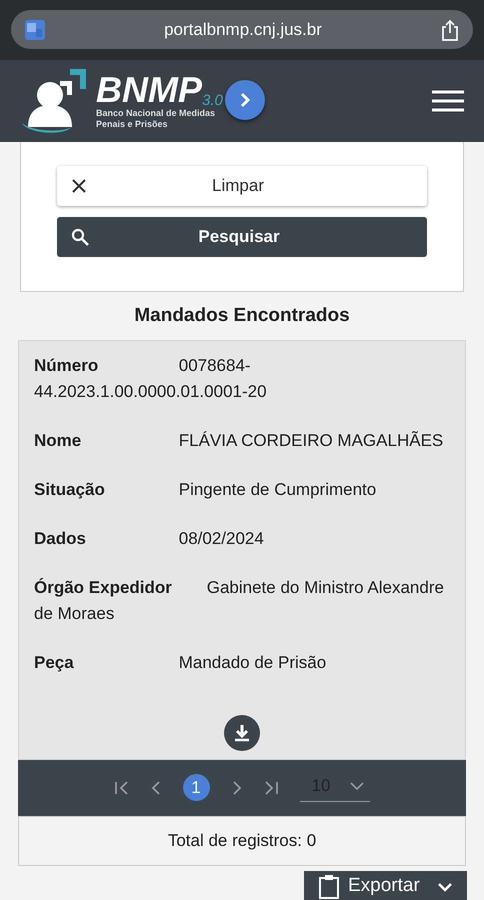 Image resolution: width=484 pixels, height=900 pixels. Describe the element at coordinates (212, 100) in the screenshot. I see `logo-version: 3.0` at that location.